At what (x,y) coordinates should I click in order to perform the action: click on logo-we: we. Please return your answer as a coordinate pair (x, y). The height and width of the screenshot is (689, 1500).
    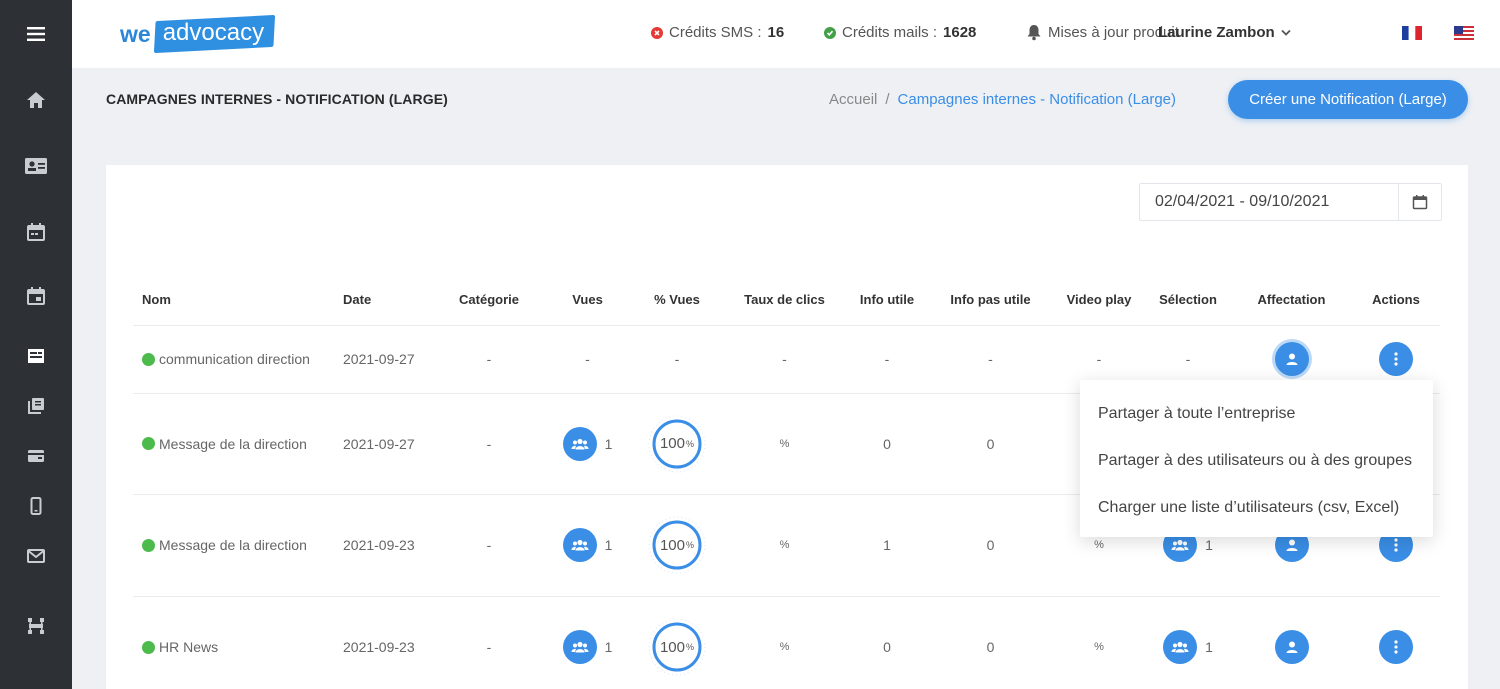
    Looking at the image, I should click on (135, 33).